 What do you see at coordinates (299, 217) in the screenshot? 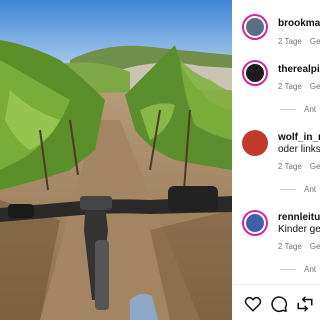
I see `comment-username: rennleitur` at bounding box center [299, 217].